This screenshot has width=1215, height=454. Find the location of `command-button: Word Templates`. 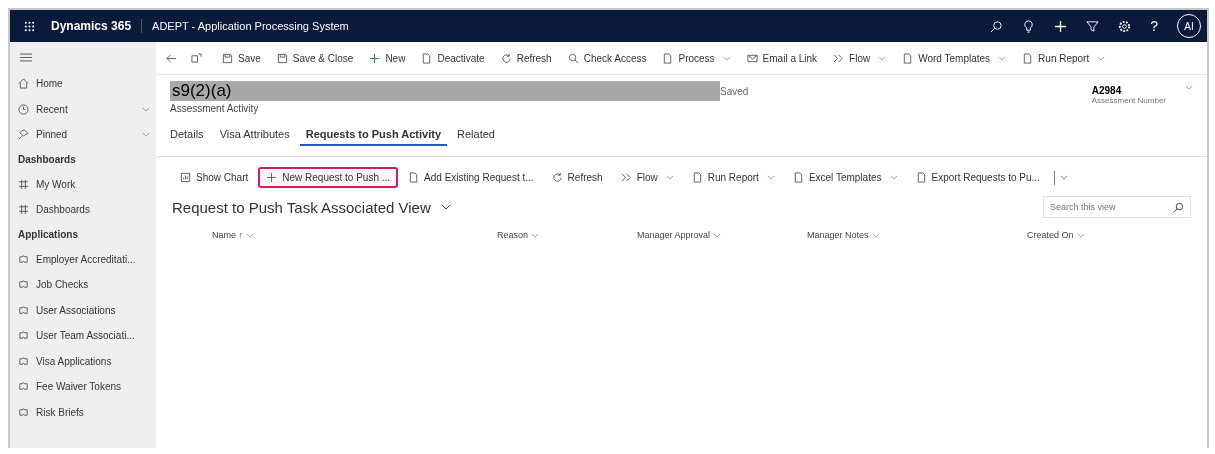

command-button: Word Templates is located at coordinates (954, 58).